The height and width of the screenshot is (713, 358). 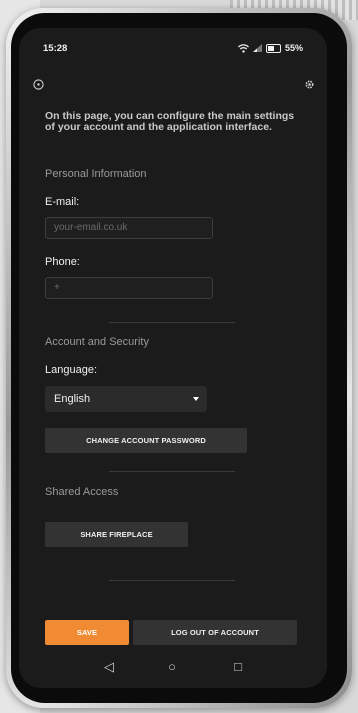 What do you see at coordinates (257, 48) in the screenshot?
I see `signal-icon` at bounding box center [257, 48].